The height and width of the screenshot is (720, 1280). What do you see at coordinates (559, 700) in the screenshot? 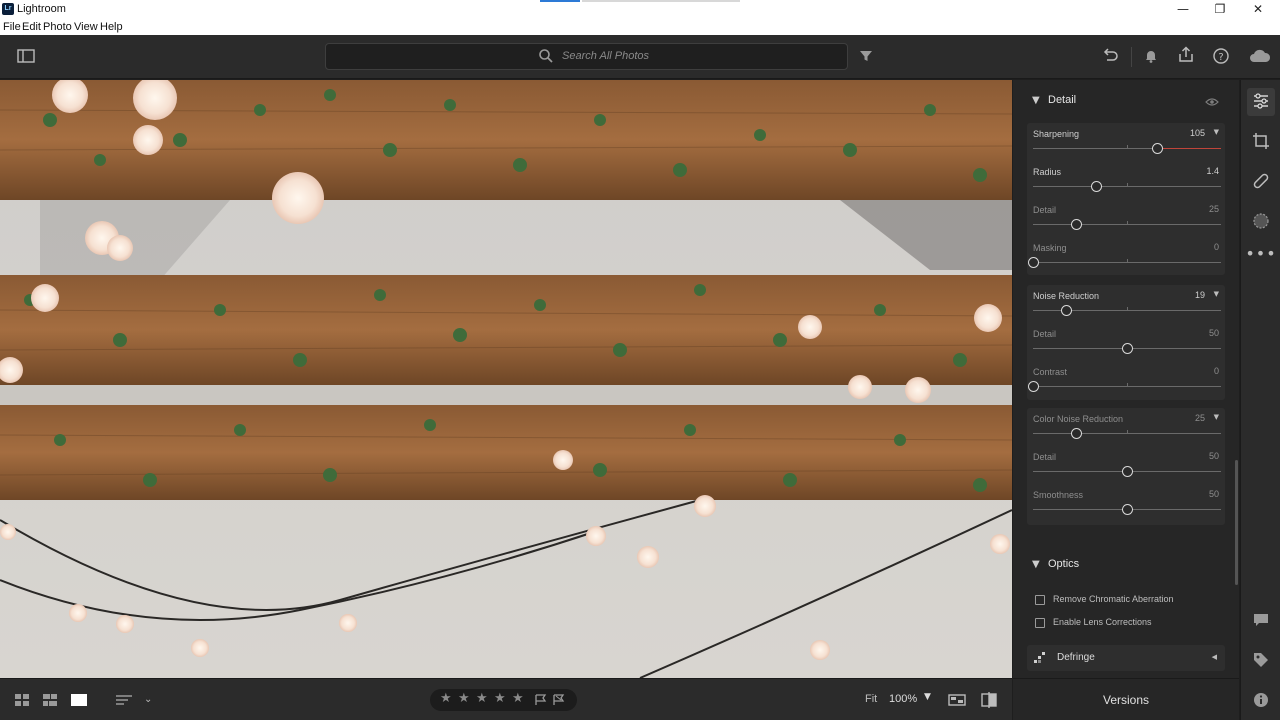
I see `flag-reject-icon` at bounding box center [559, 700].